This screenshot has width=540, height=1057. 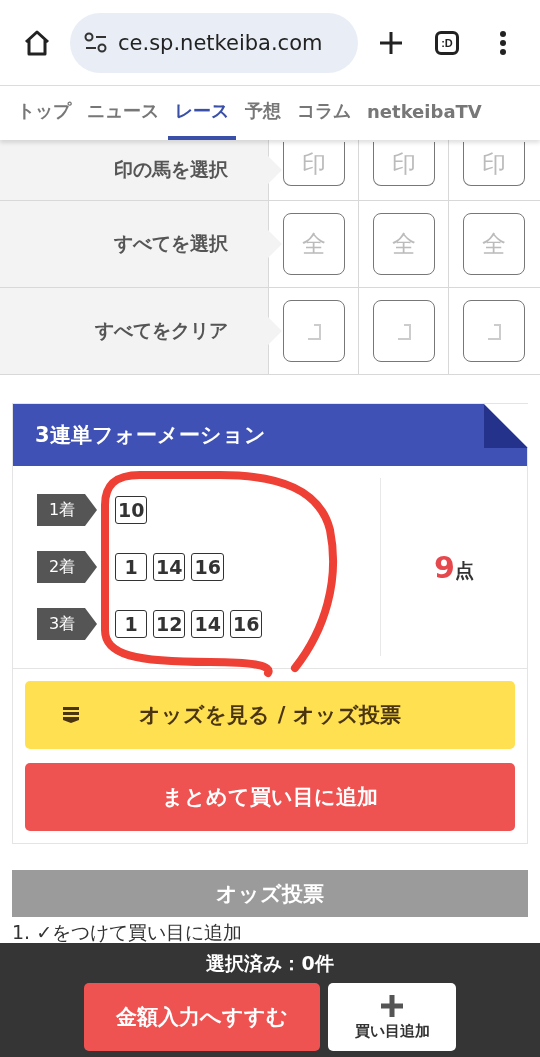 I want to click on tab-switcher-button: :D, so click(x=447, y=42).